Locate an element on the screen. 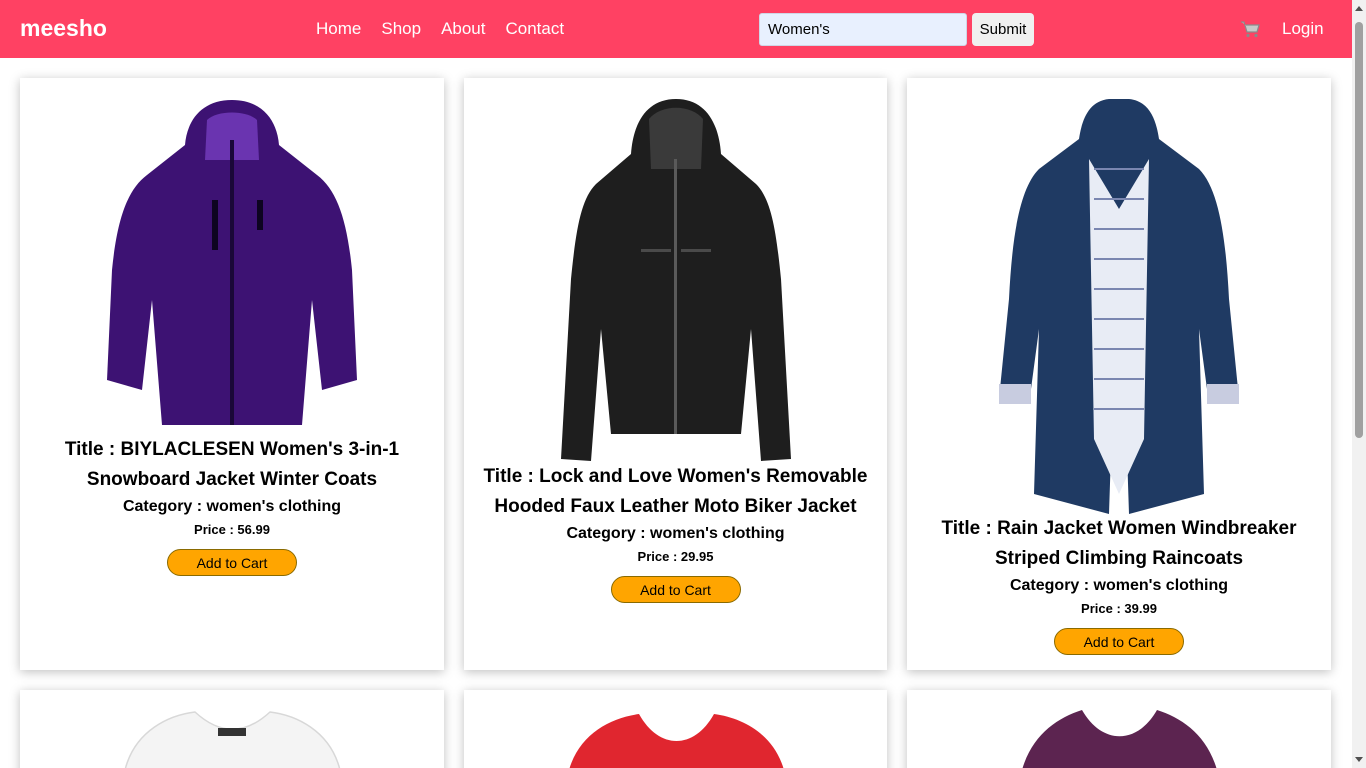  scrollbar-thumb is located at coordinates (1359, 230).